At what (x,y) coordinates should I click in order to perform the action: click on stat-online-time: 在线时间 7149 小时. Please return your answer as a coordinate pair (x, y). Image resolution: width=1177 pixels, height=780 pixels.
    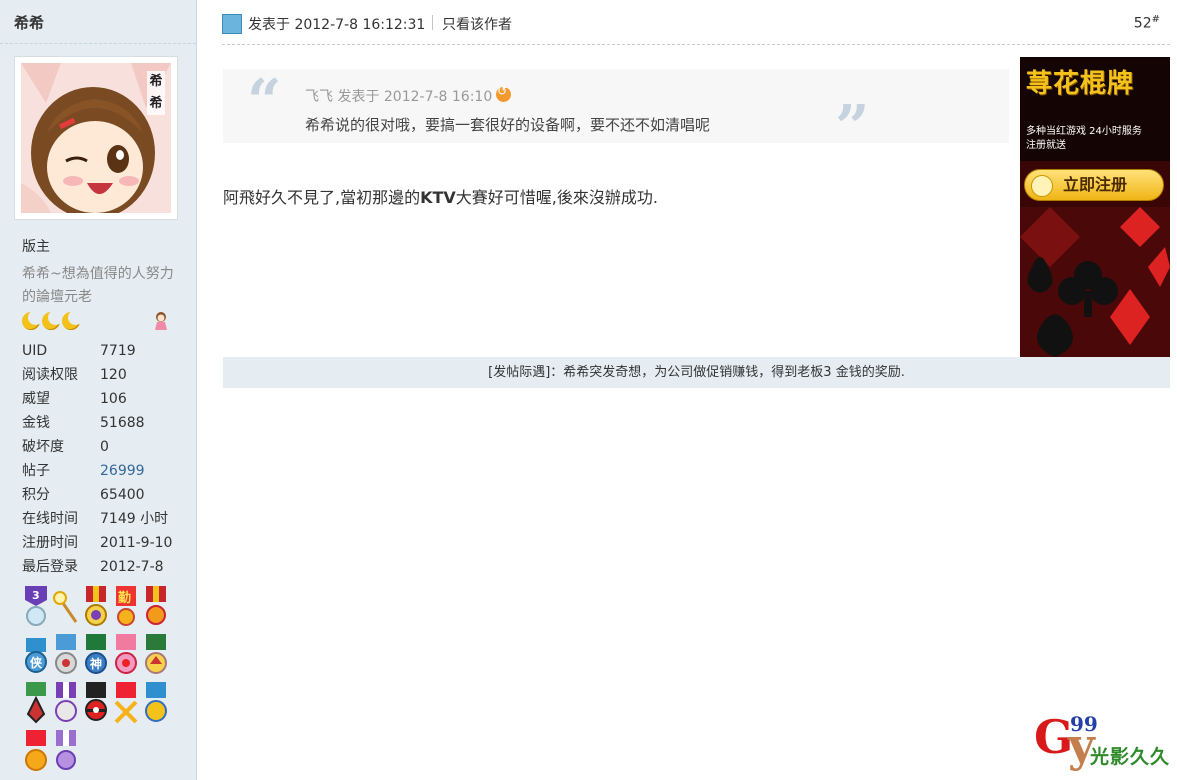
    Looking at the image, I should click on (97, 520).